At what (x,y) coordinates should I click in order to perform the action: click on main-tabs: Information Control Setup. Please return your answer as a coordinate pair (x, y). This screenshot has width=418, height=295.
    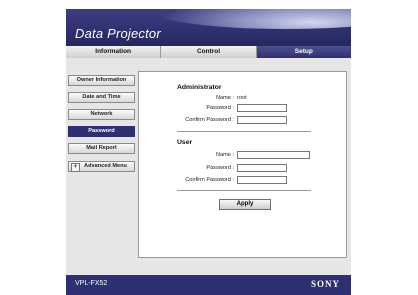
    Looking at the image, I should click on (208, 52).